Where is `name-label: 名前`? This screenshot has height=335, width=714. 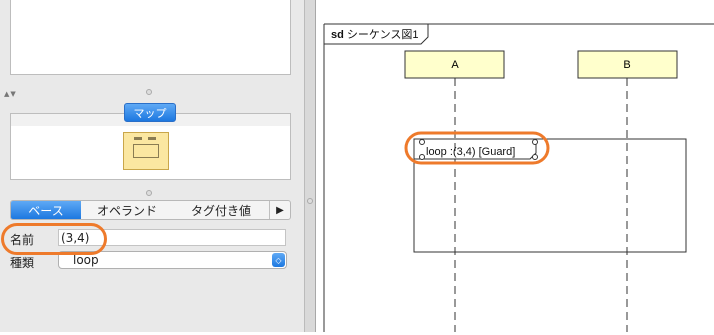 name-label: 名前 is located at coordinates (22, 239).